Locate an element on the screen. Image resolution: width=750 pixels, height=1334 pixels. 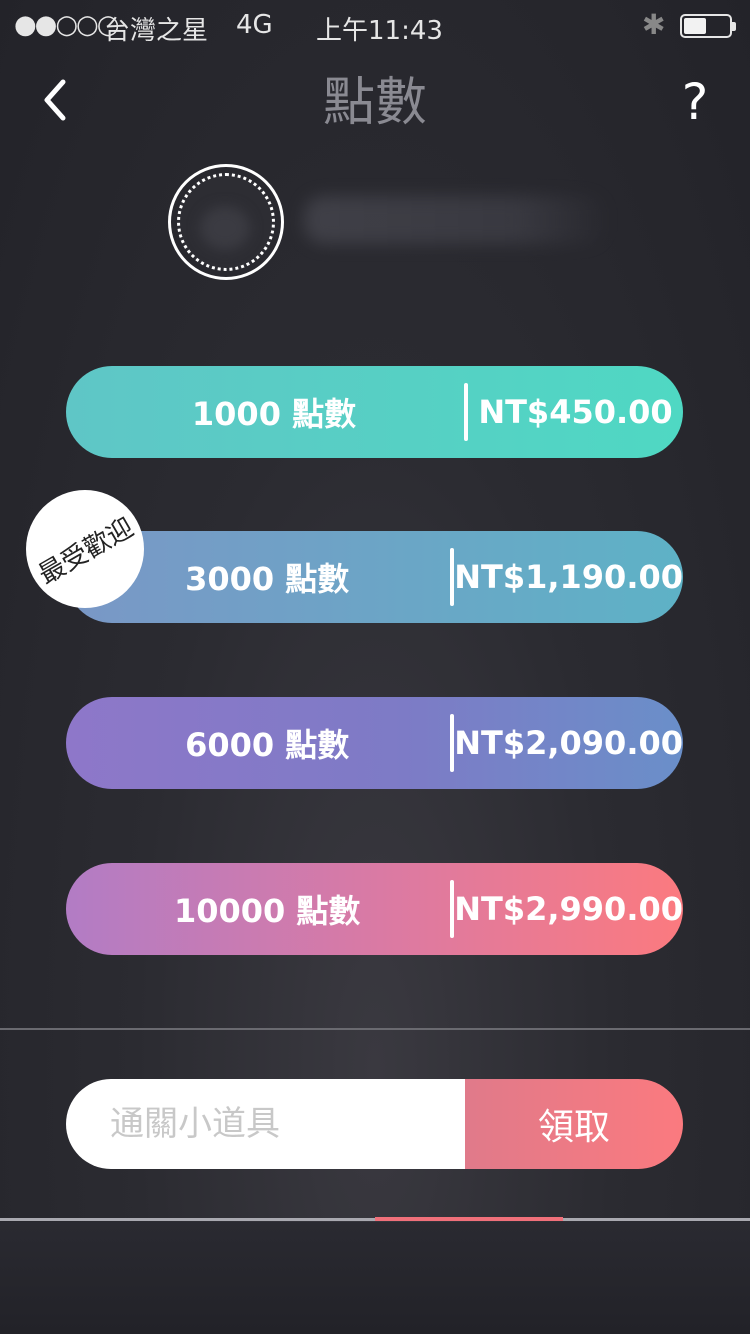
avatar is located at coordinates (226, 222).